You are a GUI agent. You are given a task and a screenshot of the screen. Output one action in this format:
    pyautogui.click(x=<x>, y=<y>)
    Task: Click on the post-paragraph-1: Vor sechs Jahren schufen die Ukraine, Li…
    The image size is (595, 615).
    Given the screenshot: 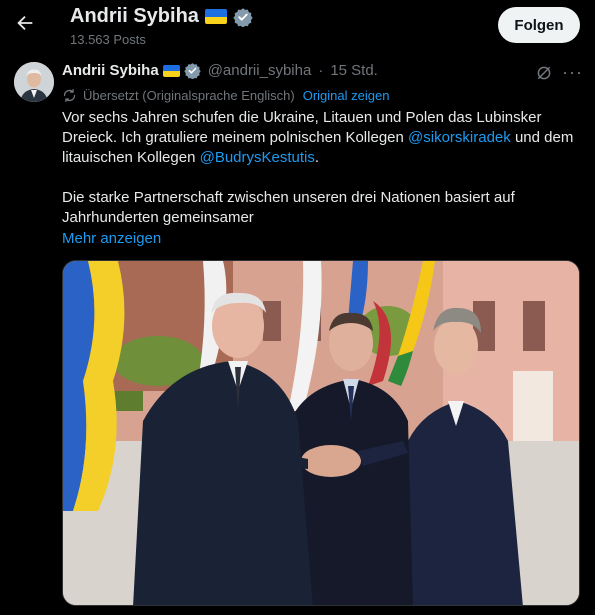 What is the action you would take?
    pyautogui.click(x=318, y=137)
    